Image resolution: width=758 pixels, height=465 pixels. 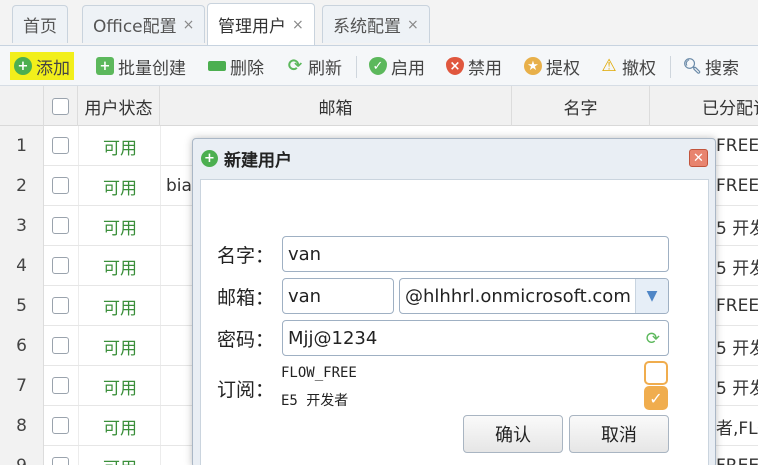 I want to click on close-icon: ✕, so click(x=698, y=158).